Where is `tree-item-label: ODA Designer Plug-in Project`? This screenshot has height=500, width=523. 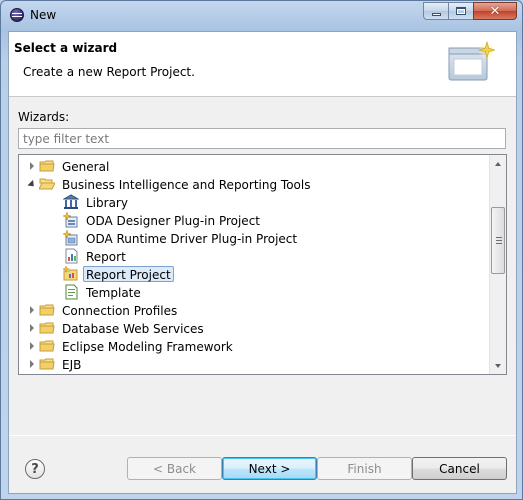 tree-item-label: ODA Designer Plug-in Project is located at coordinates (173, 221).